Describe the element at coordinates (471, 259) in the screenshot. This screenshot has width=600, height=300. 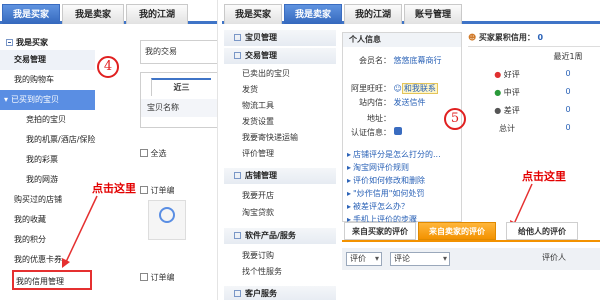
I see `review-filter-bar: 评价 评论 评价人` at that location.